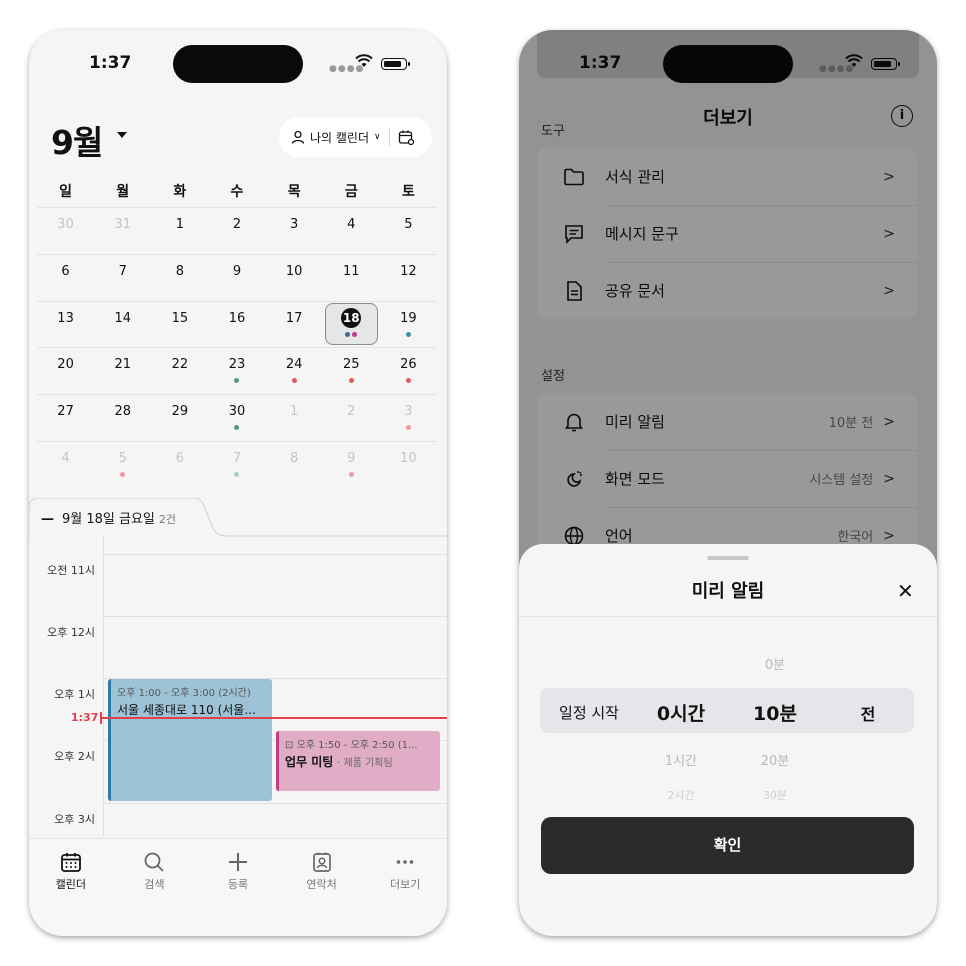  What do you see at coordinates (408, 371) in the screenshot?
I see `day-cell: 26` at bounding box center [408, 371].